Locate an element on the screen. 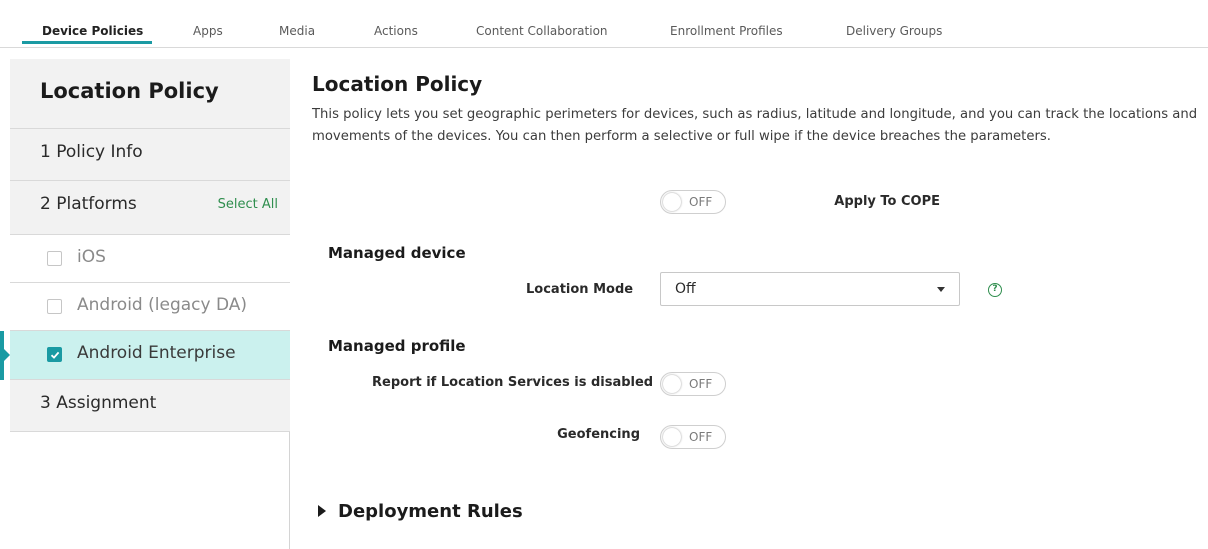 The image size is (1208, 549). tab-actions: Actions is located at coordinates (396, 23).